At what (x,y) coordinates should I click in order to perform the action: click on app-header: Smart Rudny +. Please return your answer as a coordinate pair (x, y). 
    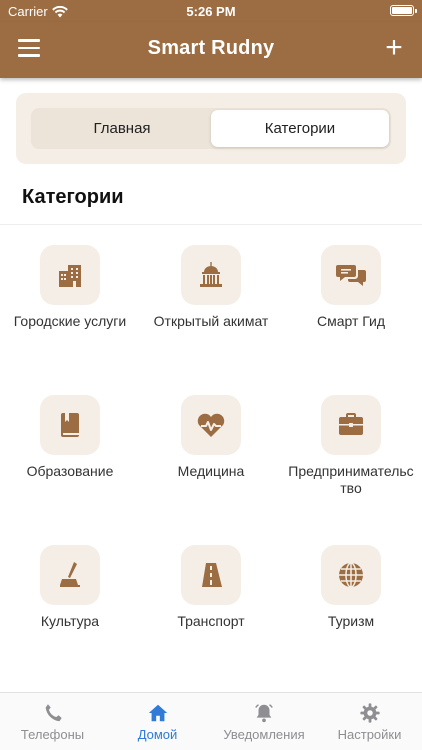
    Looking at the image, I should click on (211, 50).